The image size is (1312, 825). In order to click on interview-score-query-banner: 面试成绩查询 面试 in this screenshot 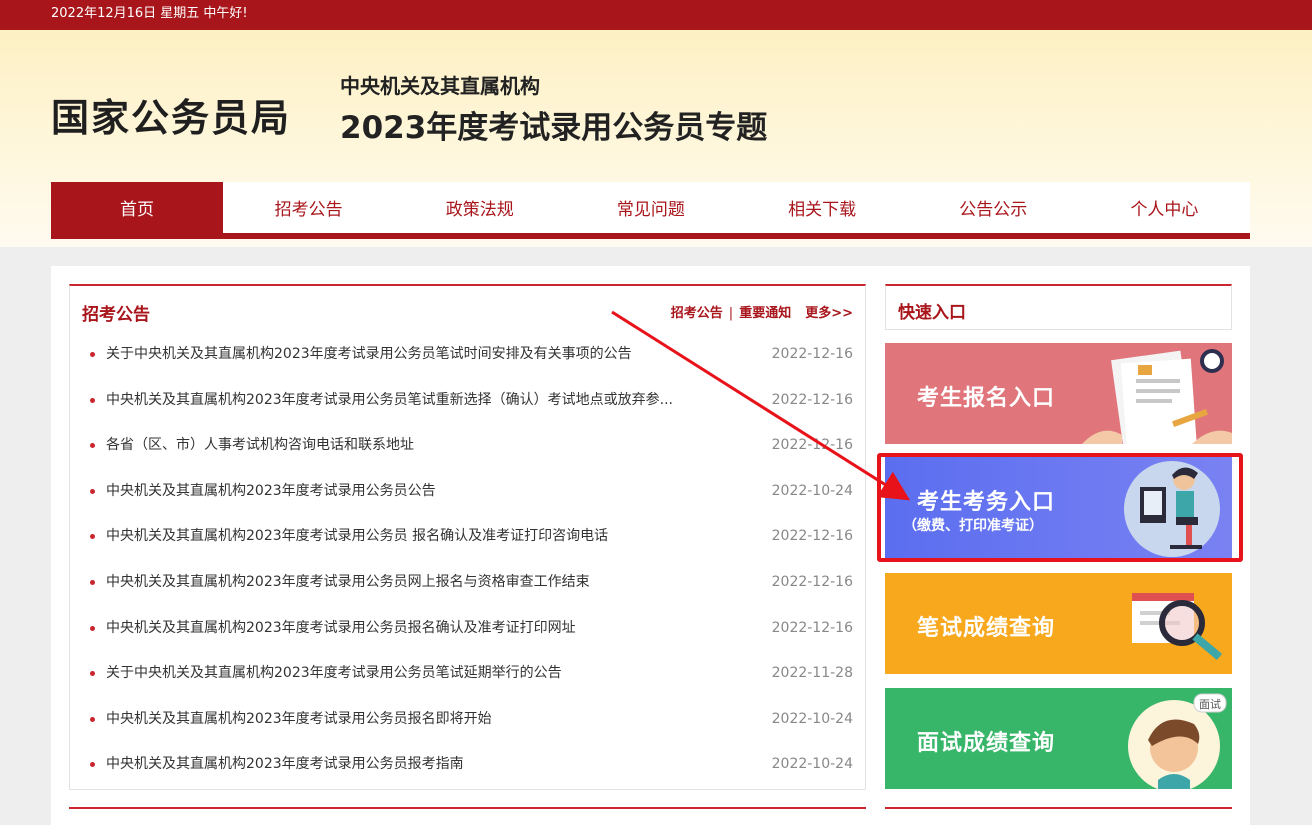, I will do `click(1058, 738)`.